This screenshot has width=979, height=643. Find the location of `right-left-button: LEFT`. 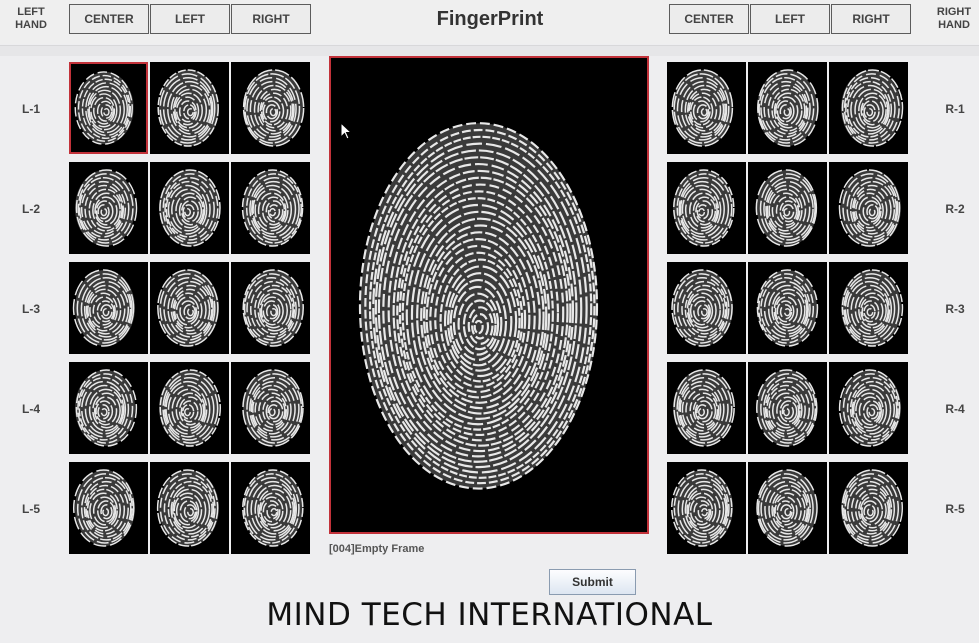

right-left-button: LEFT is located at coordinates (790, 19).